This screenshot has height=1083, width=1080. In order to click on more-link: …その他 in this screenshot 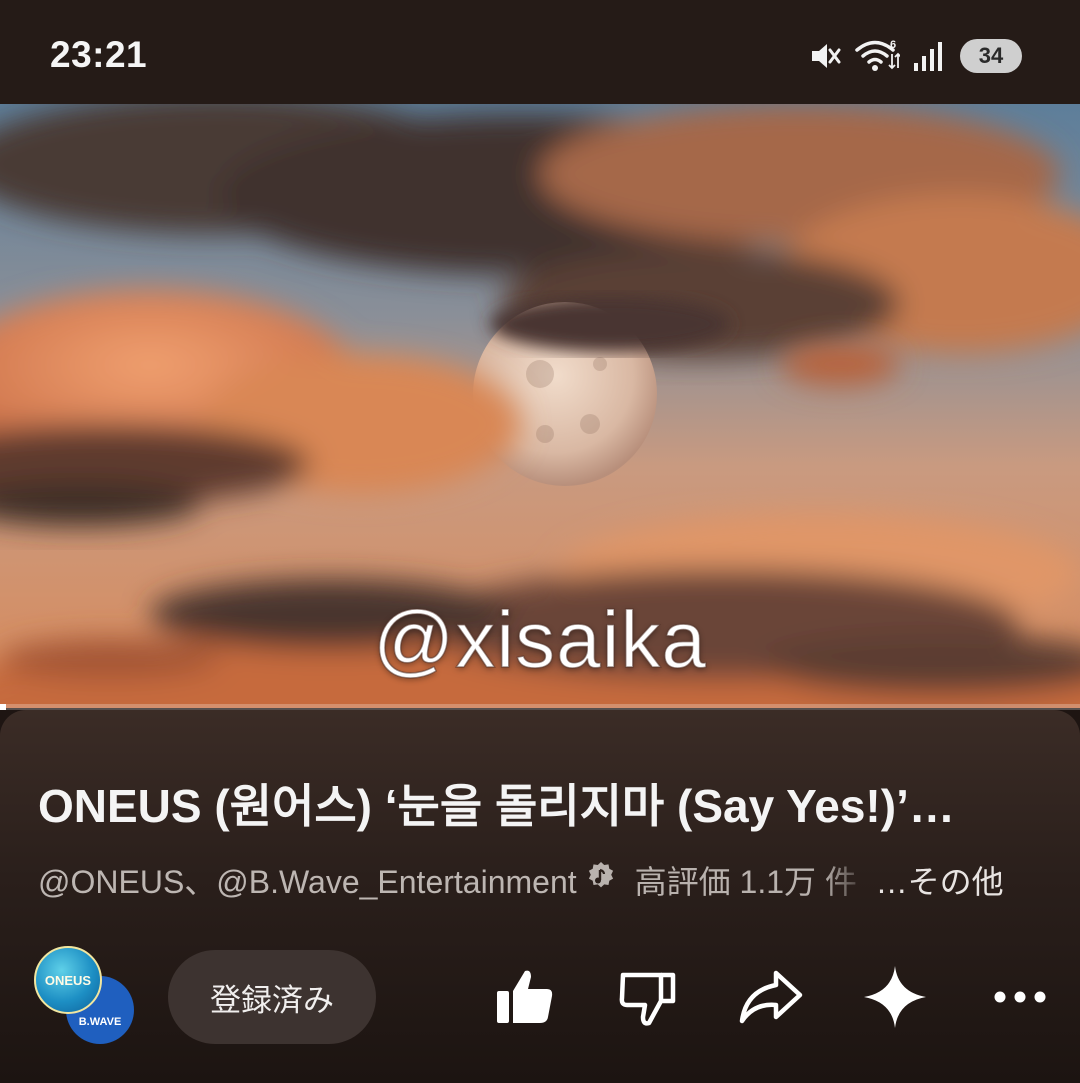, I will do `click(940, 880)`.